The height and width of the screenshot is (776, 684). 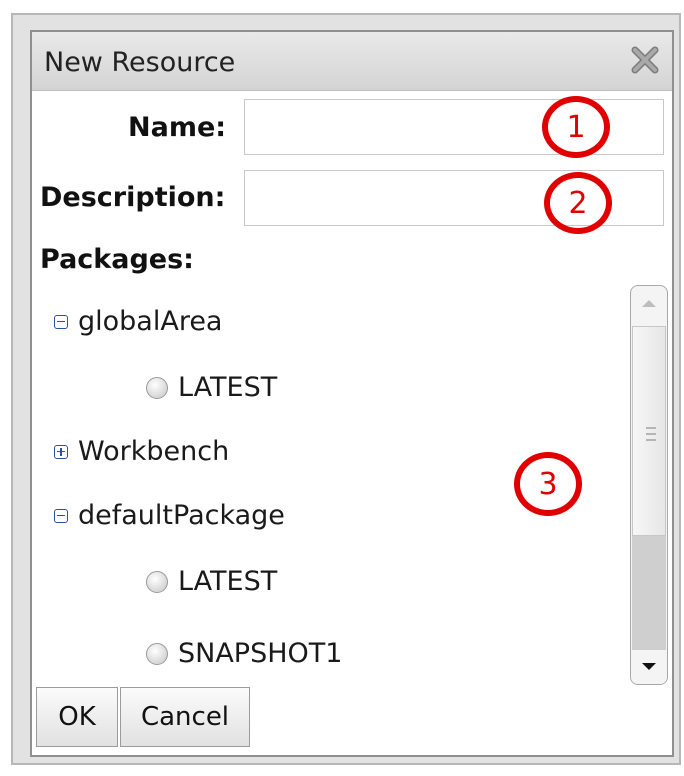 I want to click on ok-button: OK, so click(x=77, y=717).